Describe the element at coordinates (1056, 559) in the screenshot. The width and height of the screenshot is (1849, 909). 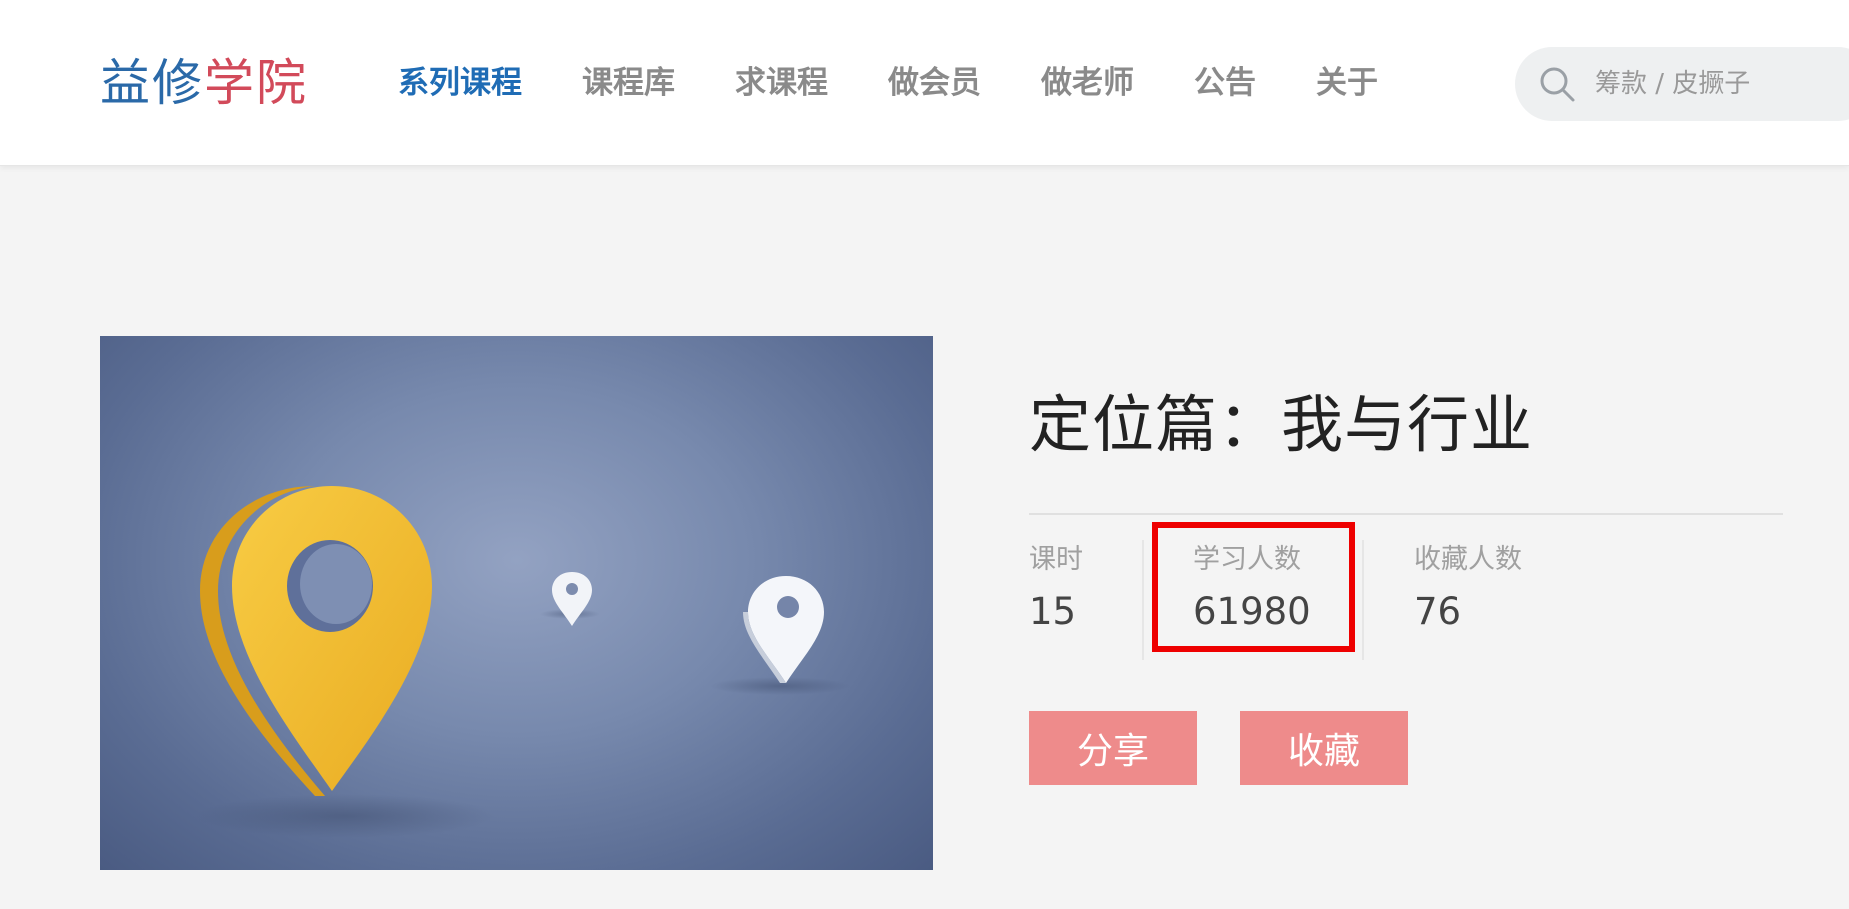
I see `stat-label-lessons: 课时` at that location.